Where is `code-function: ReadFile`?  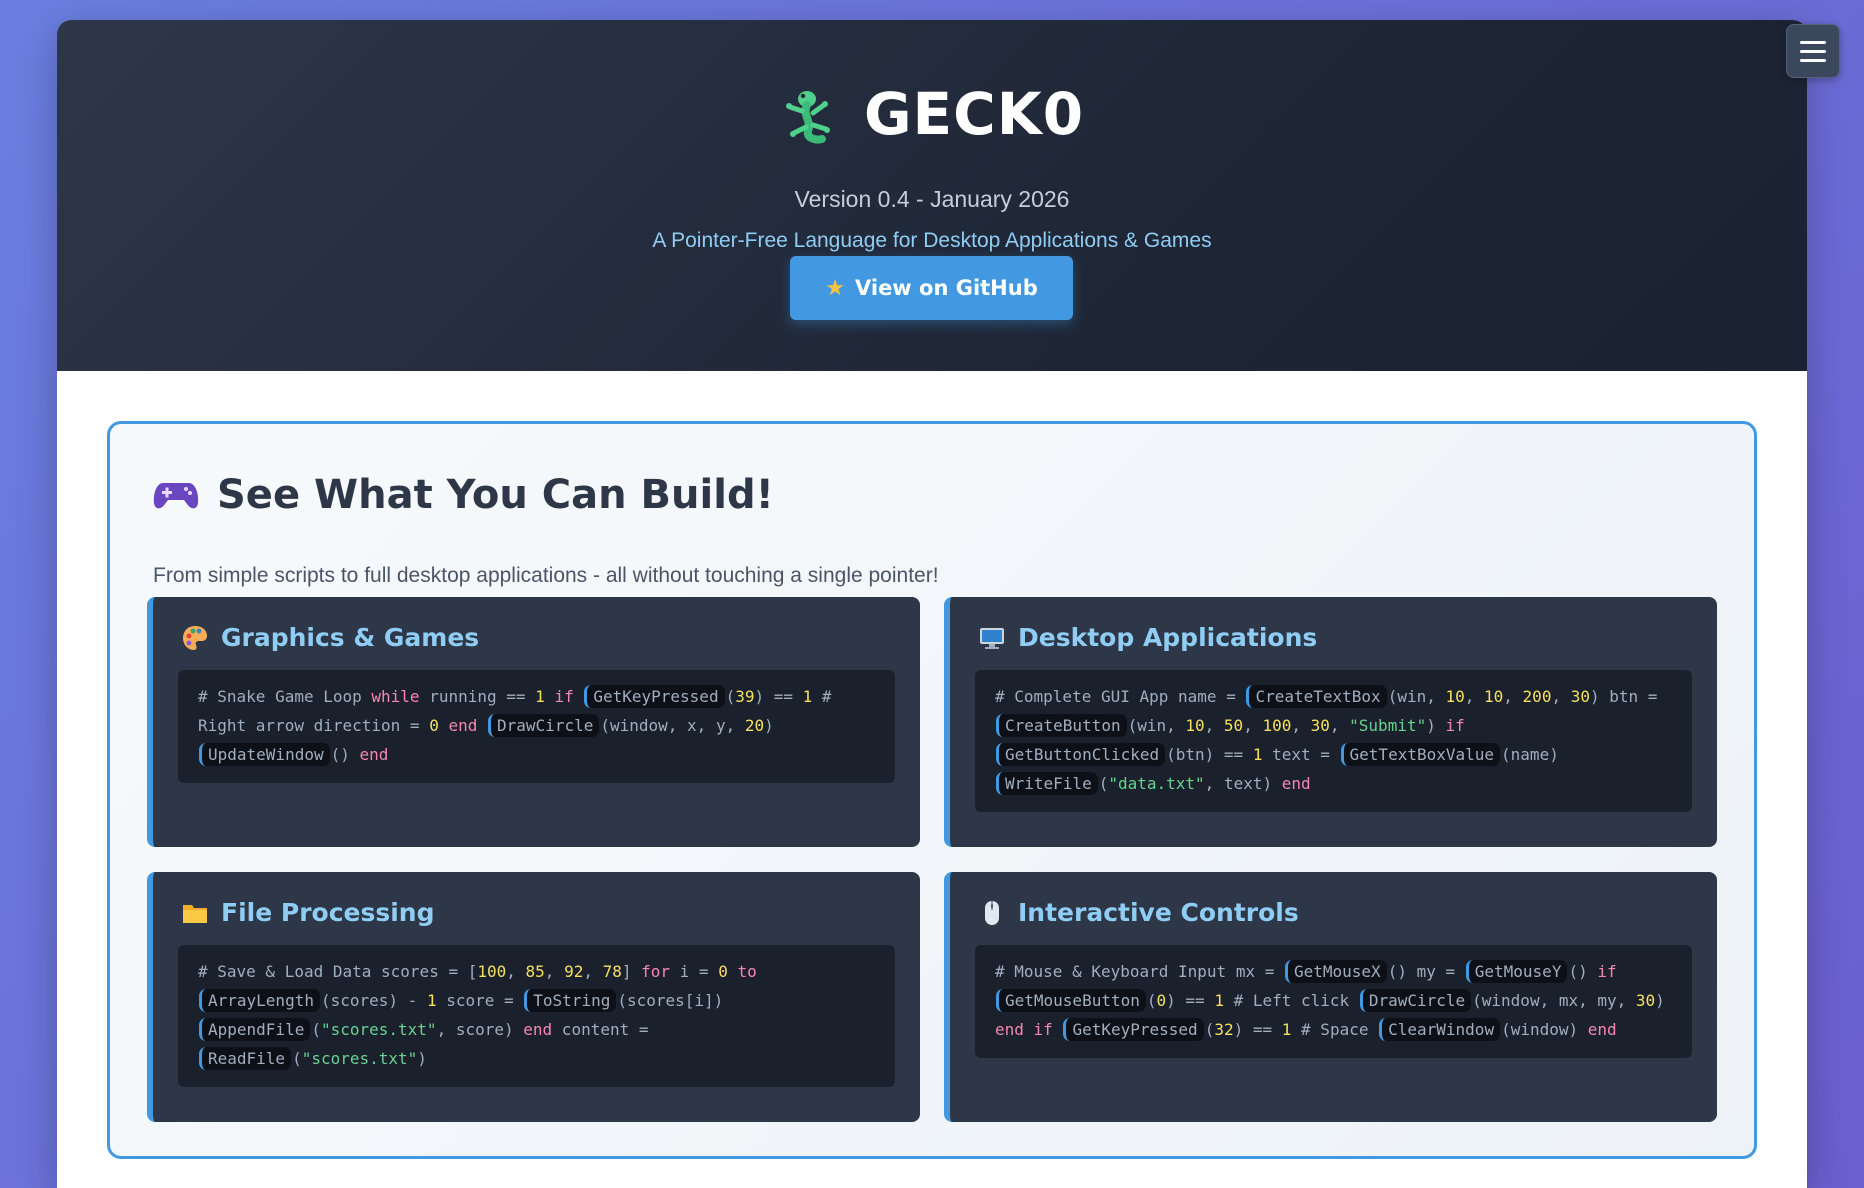 code-function: ReadFile is located at coordinates (245, 1058).